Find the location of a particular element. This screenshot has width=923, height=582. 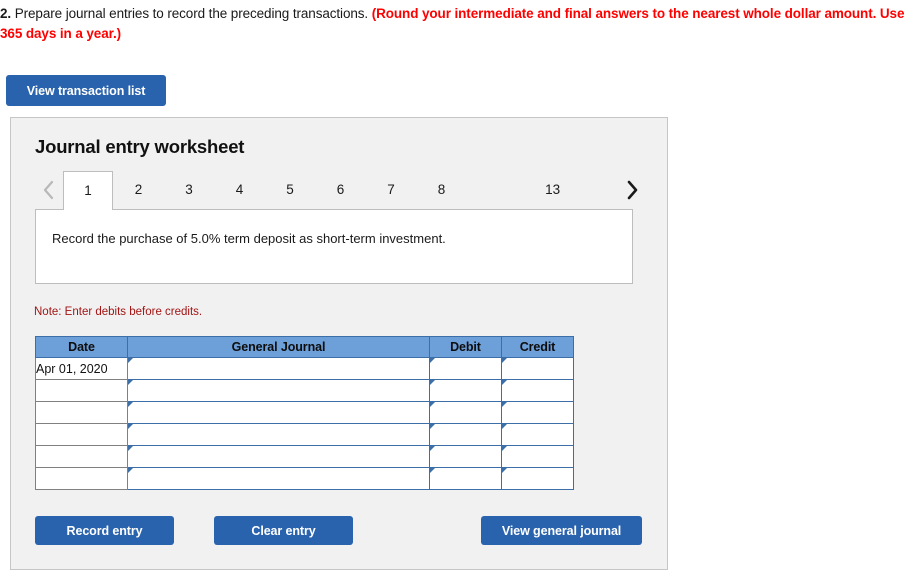

worksheet-tab-13: 13 is located at coordinates (553, 190).